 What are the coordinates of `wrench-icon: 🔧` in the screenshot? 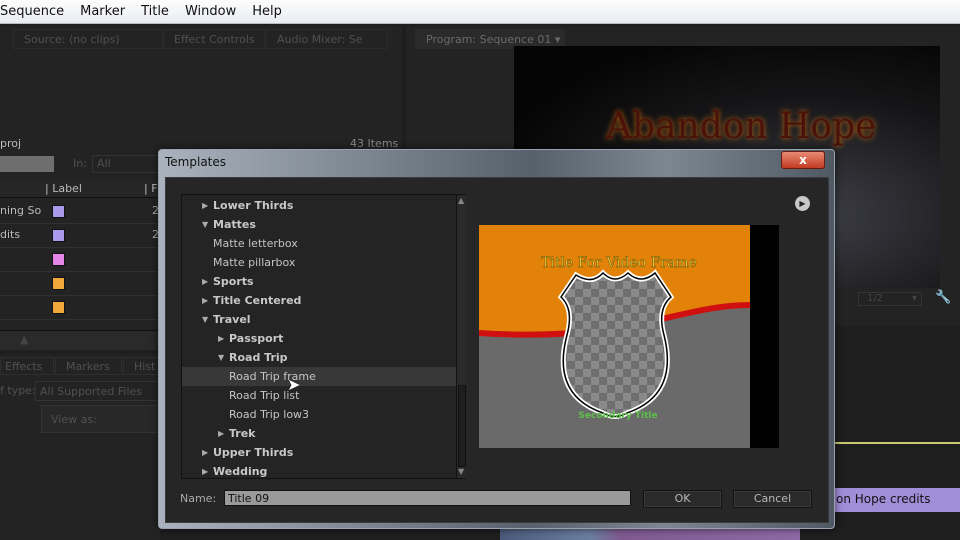 It's located at (943, 297).